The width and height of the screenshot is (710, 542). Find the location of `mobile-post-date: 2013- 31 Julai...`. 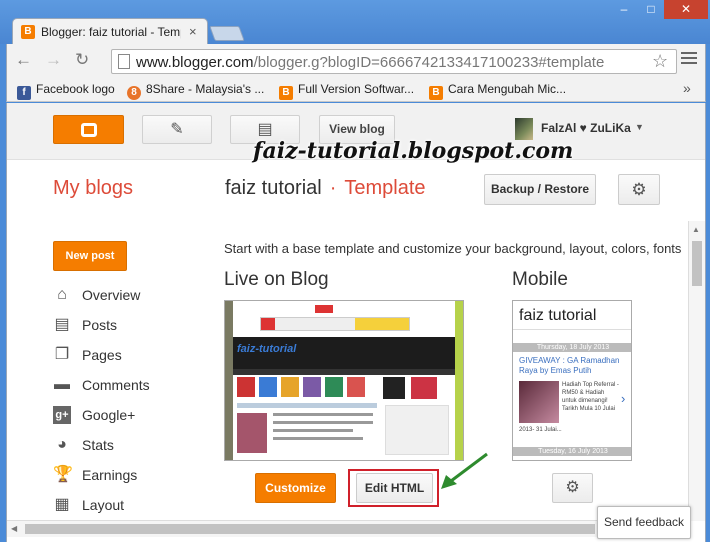

mobile-post-date: 2013- 31 Julai... is located at coordinates (540, 430).